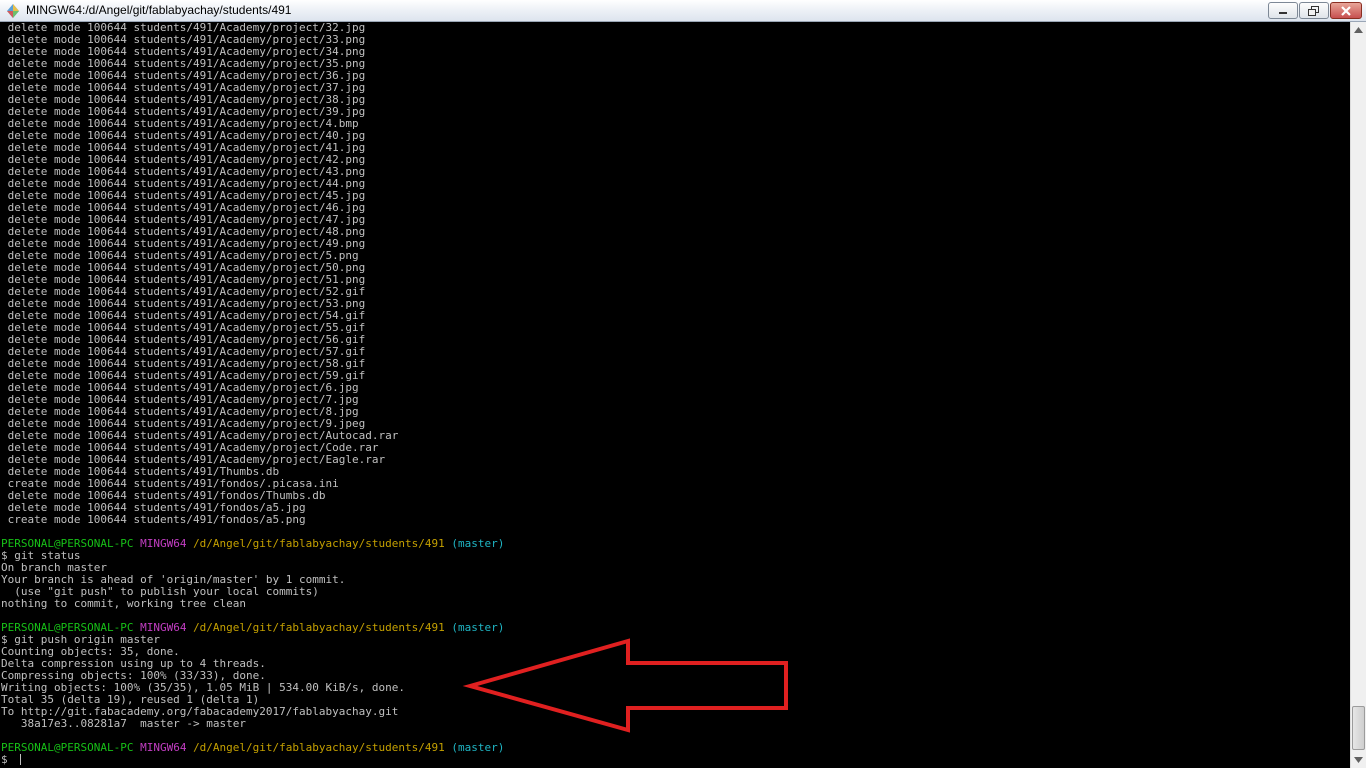 This screenshot has height=768, width=1366. Describe the element at coordinates (124, 723) in the screenshot. I see `push-output-line: 38a17e3..08281a7 master -> master` at that location.